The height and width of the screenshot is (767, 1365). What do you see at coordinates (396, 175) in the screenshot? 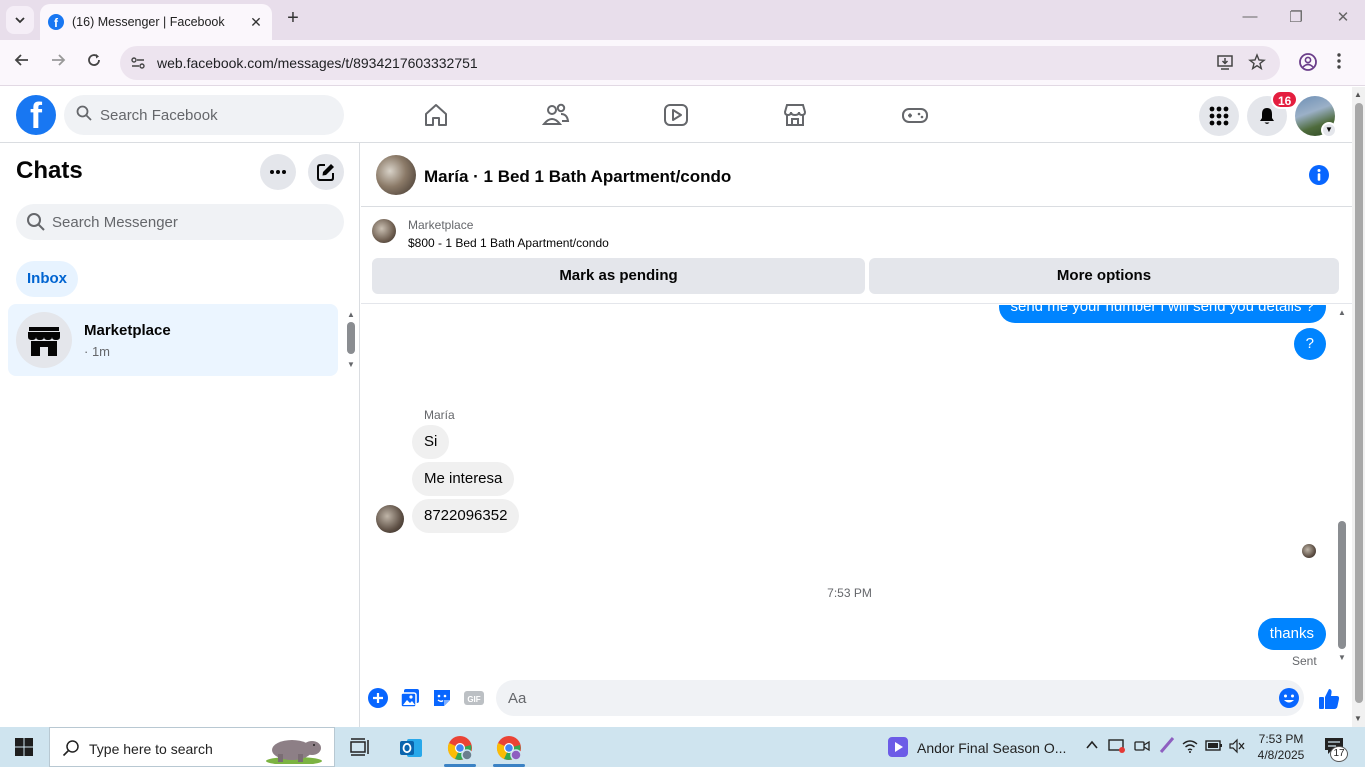
I see `contact-avatar` at bounding box center [396, 175].